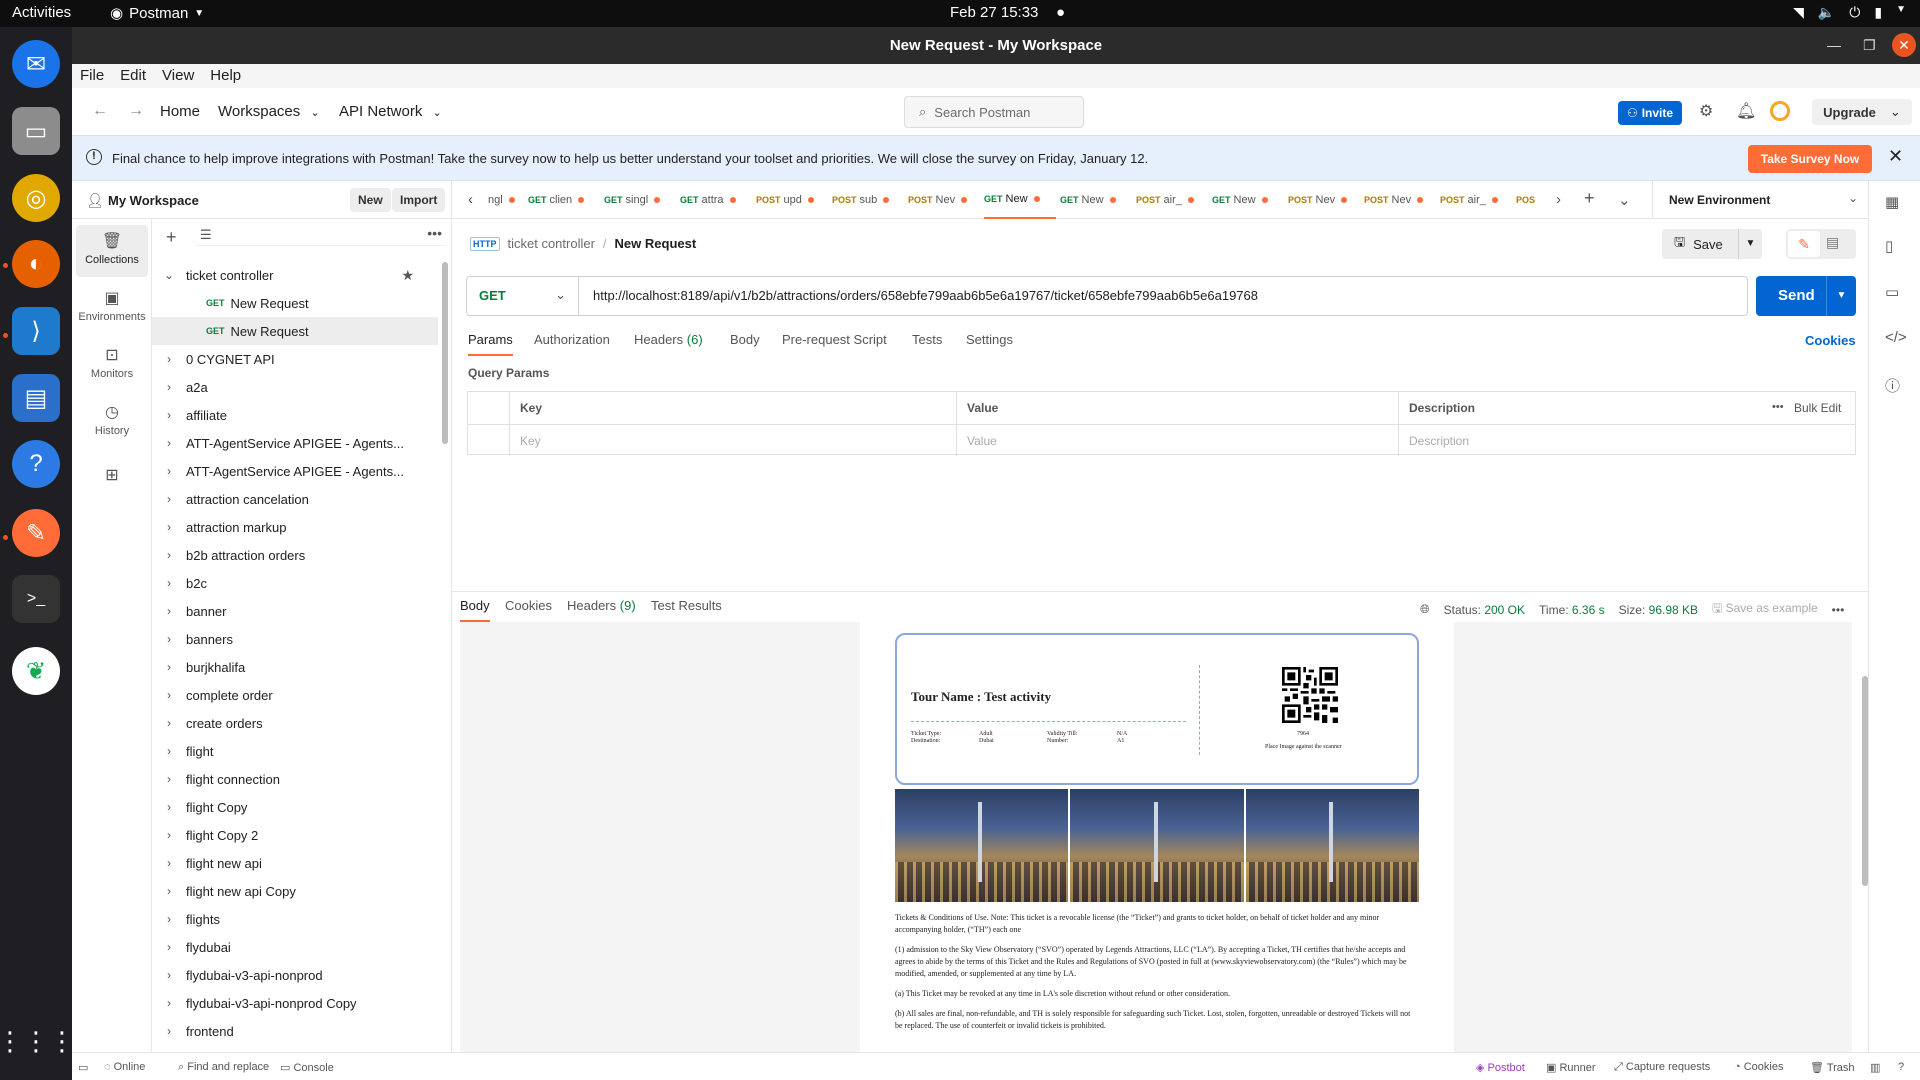  I want to click on tab-params: Params, so click(490, 344).